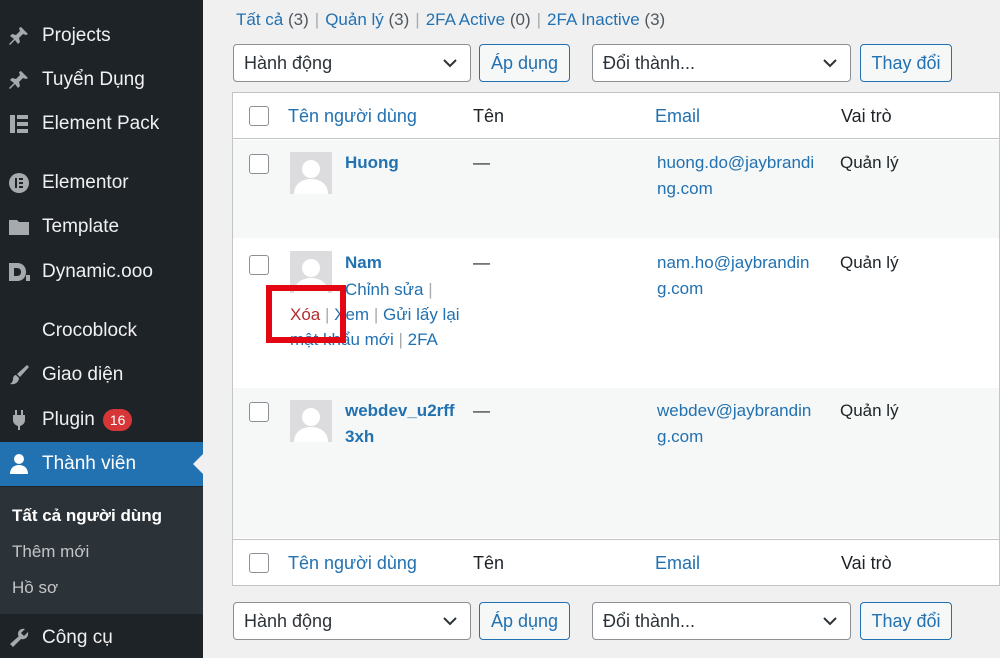 The width and height of the screenshot is (1000, 658). I want to click on sidebar-item-label: Element Pack, so click(101, 123).